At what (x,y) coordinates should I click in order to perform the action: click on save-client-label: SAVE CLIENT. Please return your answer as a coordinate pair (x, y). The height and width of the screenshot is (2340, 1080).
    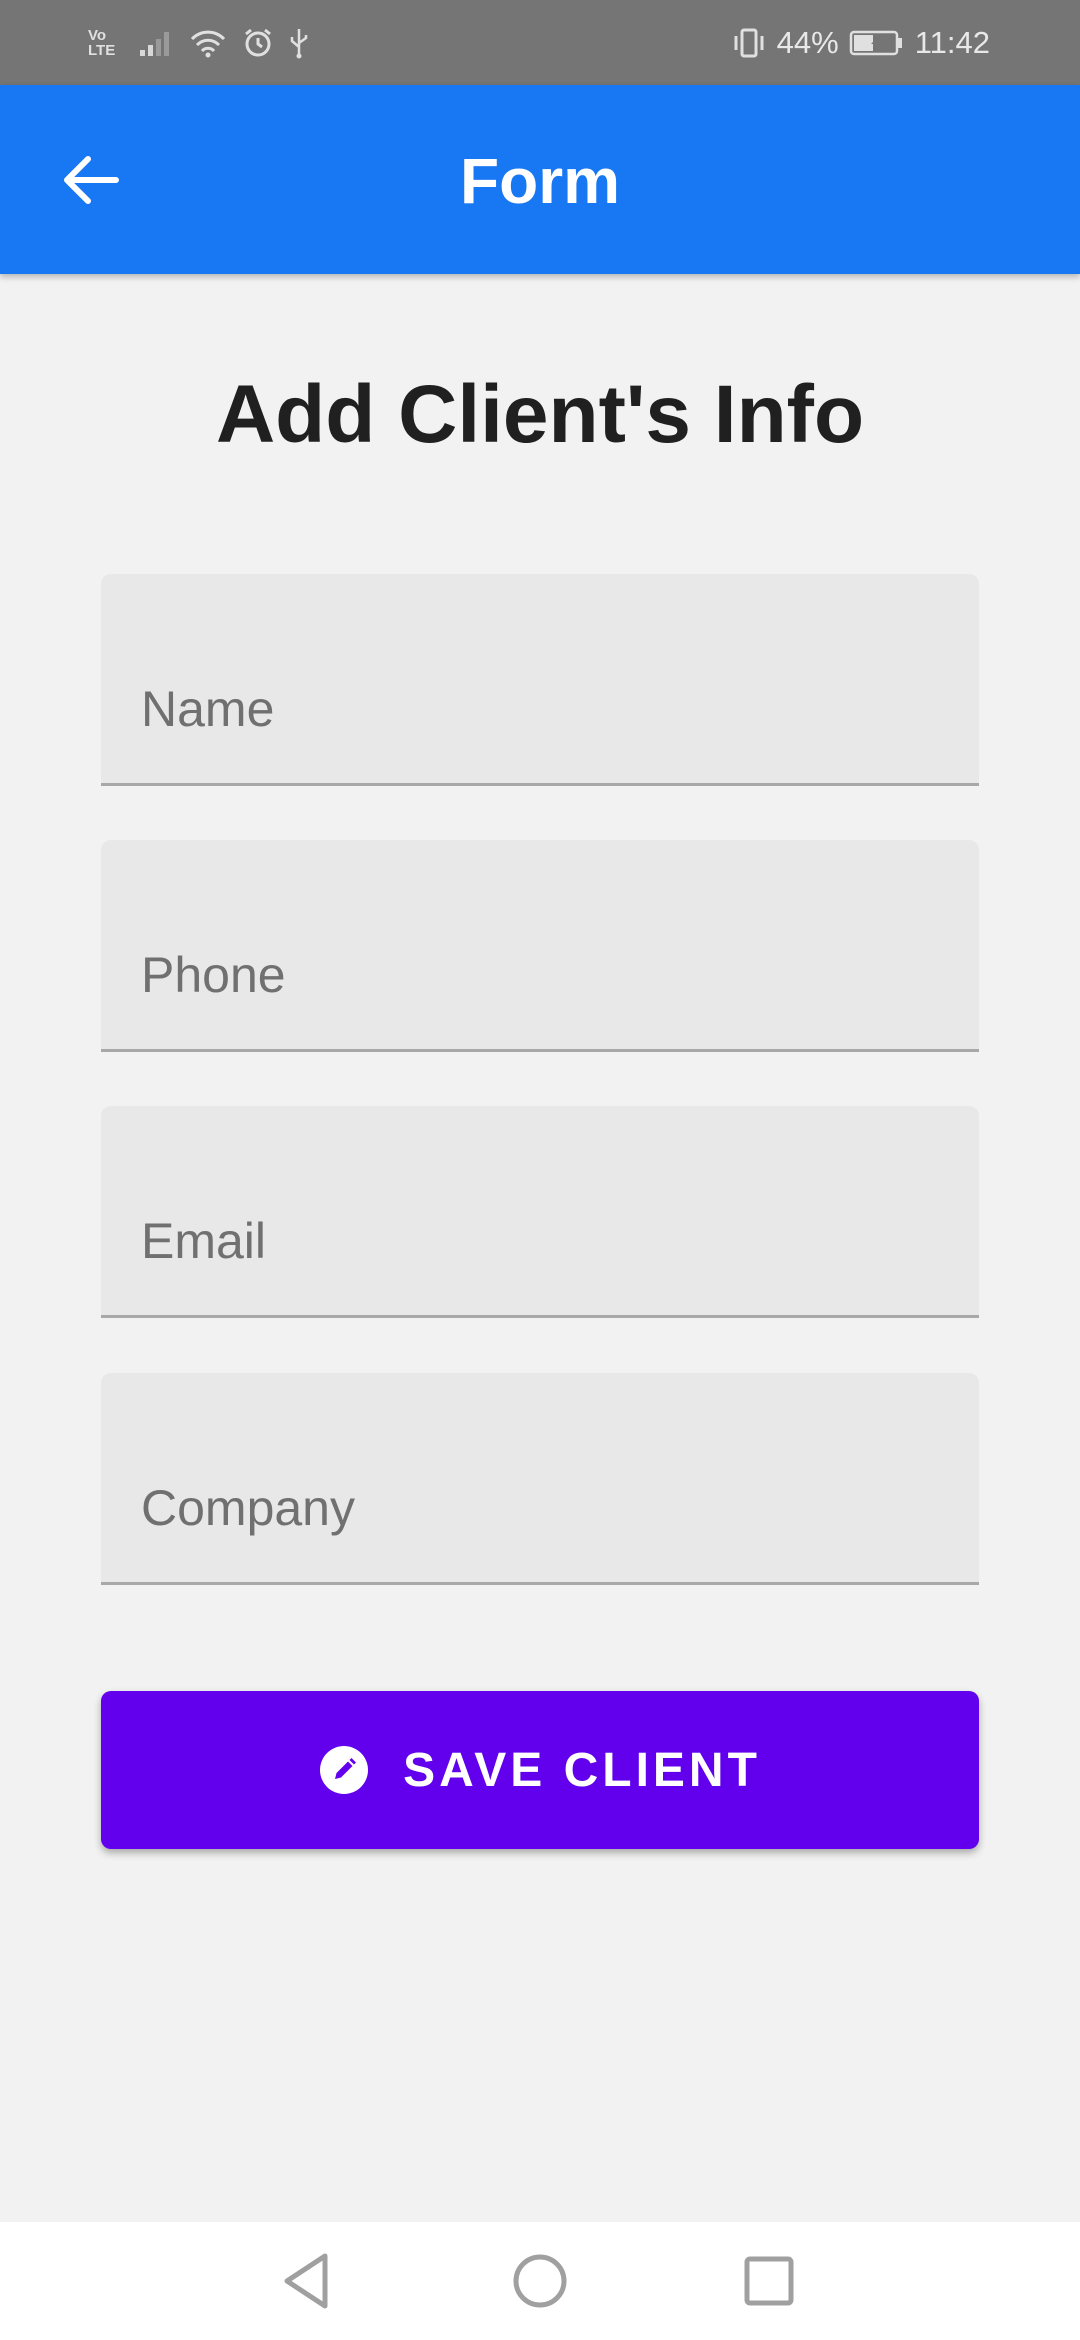
    Looking at the image, I should click on (582, 1770).